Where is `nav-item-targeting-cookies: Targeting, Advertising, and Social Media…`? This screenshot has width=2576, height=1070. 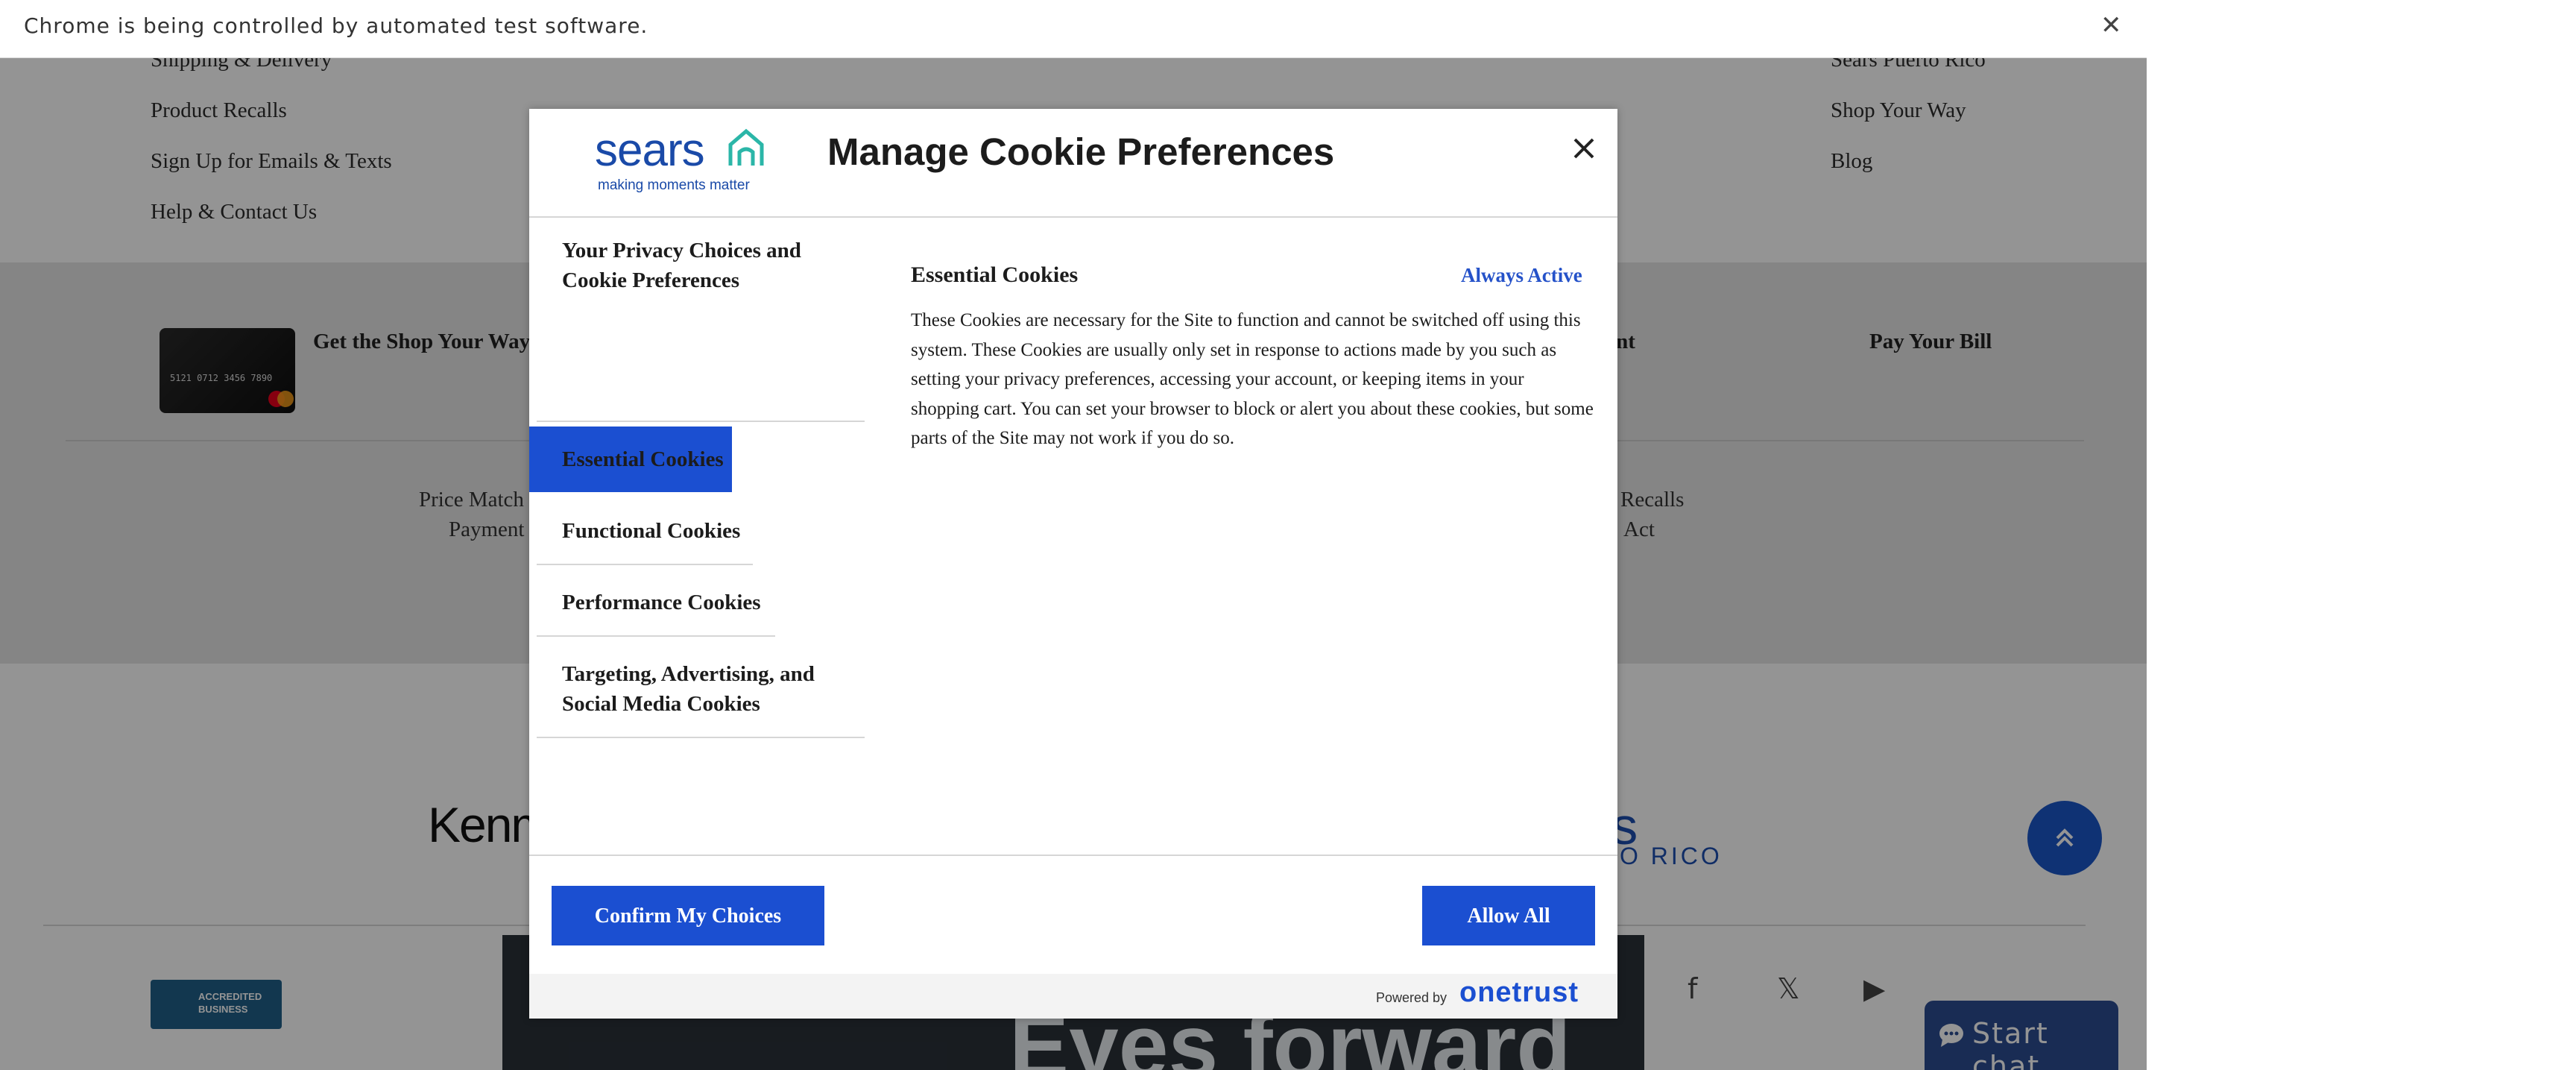
nav-item-targeting-cookies: Targeting, Advertising, and Social Media… is located at coordinates (703, 689).